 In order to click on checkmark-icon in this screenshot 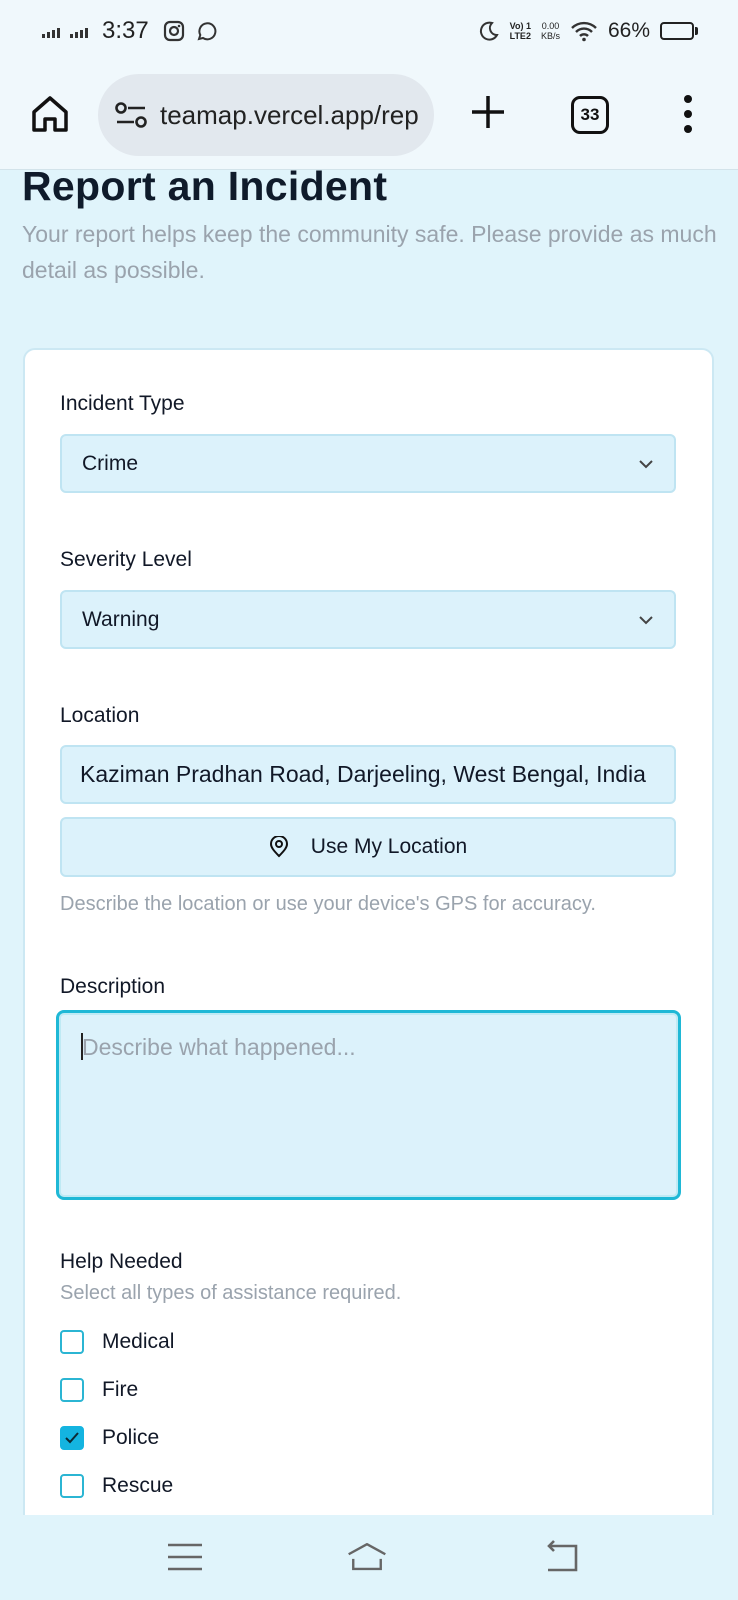, I will do `click(72, 1438)`.